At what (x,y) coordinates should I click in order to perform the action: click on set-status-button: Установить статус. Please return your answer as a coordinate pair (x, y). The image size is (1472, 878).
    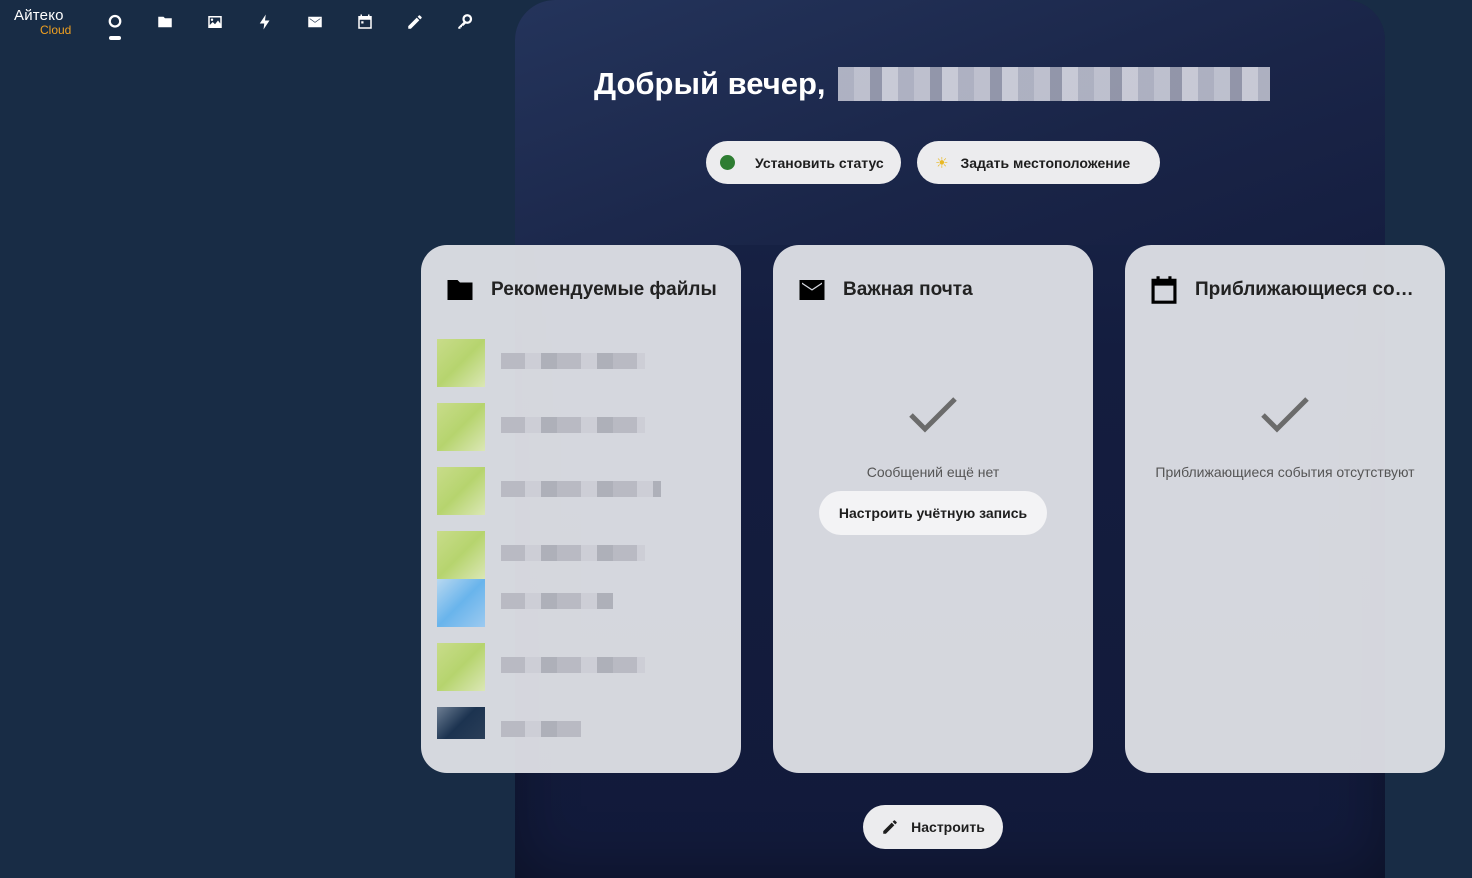
    Looking at the image, I should click on (803, 162).